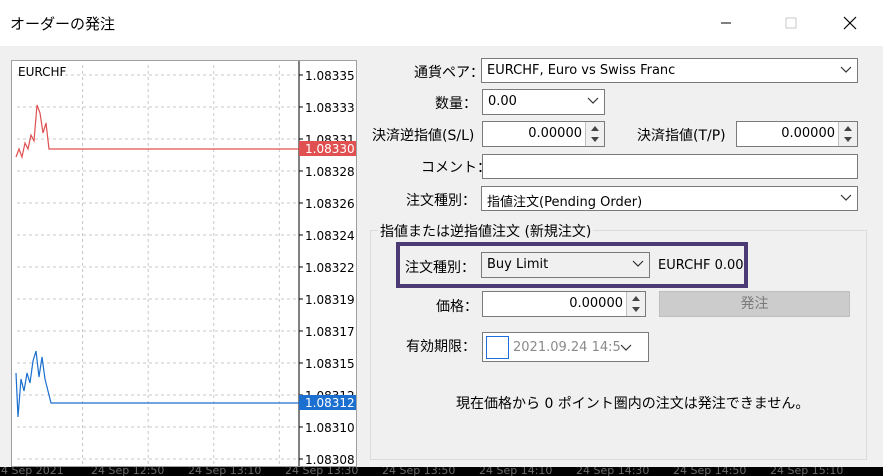  I want to click on price-tick-label: 1.08328, so click(330, 172).